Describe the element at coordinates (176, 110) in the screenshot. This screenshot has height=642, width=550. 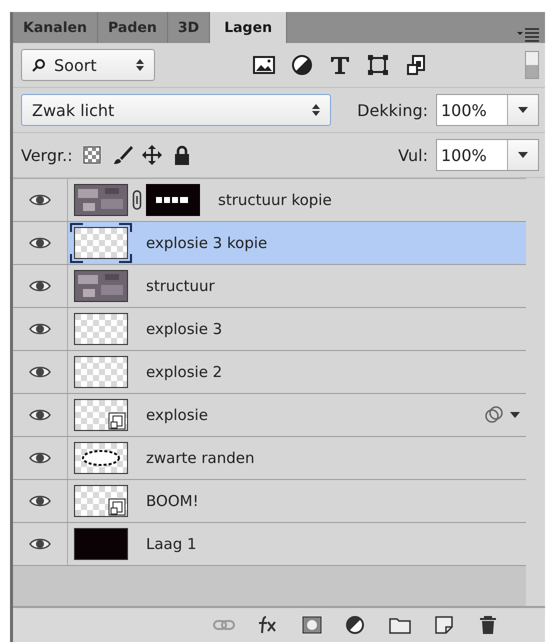
I see `blend-mode-dropdown: Zwak licht` at that location.